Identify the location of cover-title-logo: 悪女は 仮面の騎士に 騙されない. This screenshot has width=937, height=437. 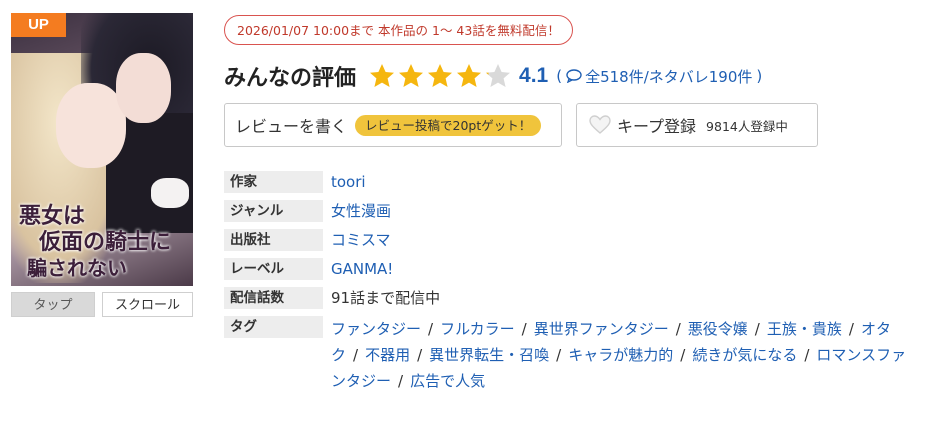
(104, 242).